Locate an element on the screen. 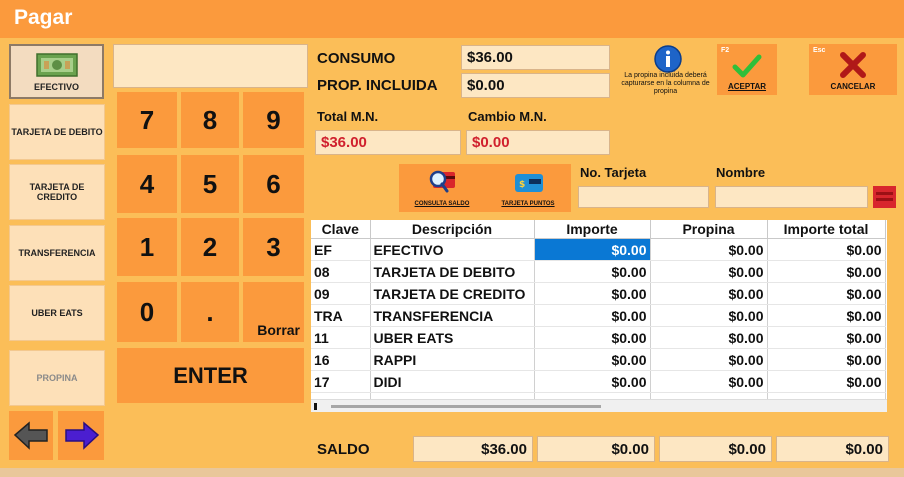 The width and height of the screenshot is (904, 477). table-row: 08 TARJETA DE DEBITO $0.00 $0.00 $0.00 is located at coordinates (598, 271).